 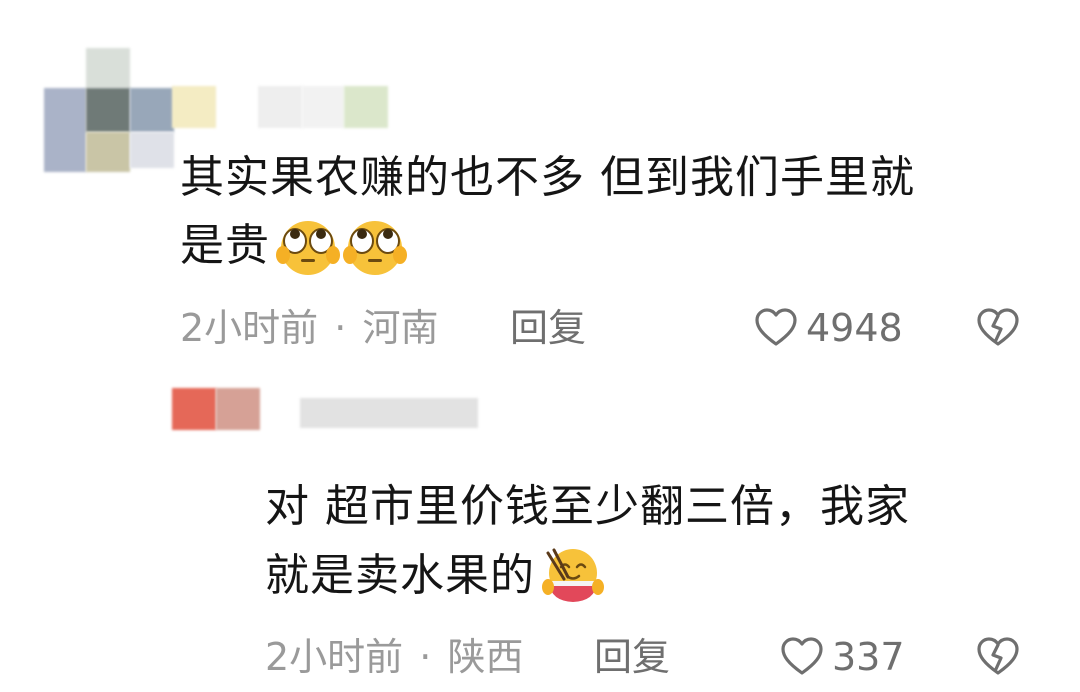 I want to click on like-button: 337, so click(x=842, y=657).